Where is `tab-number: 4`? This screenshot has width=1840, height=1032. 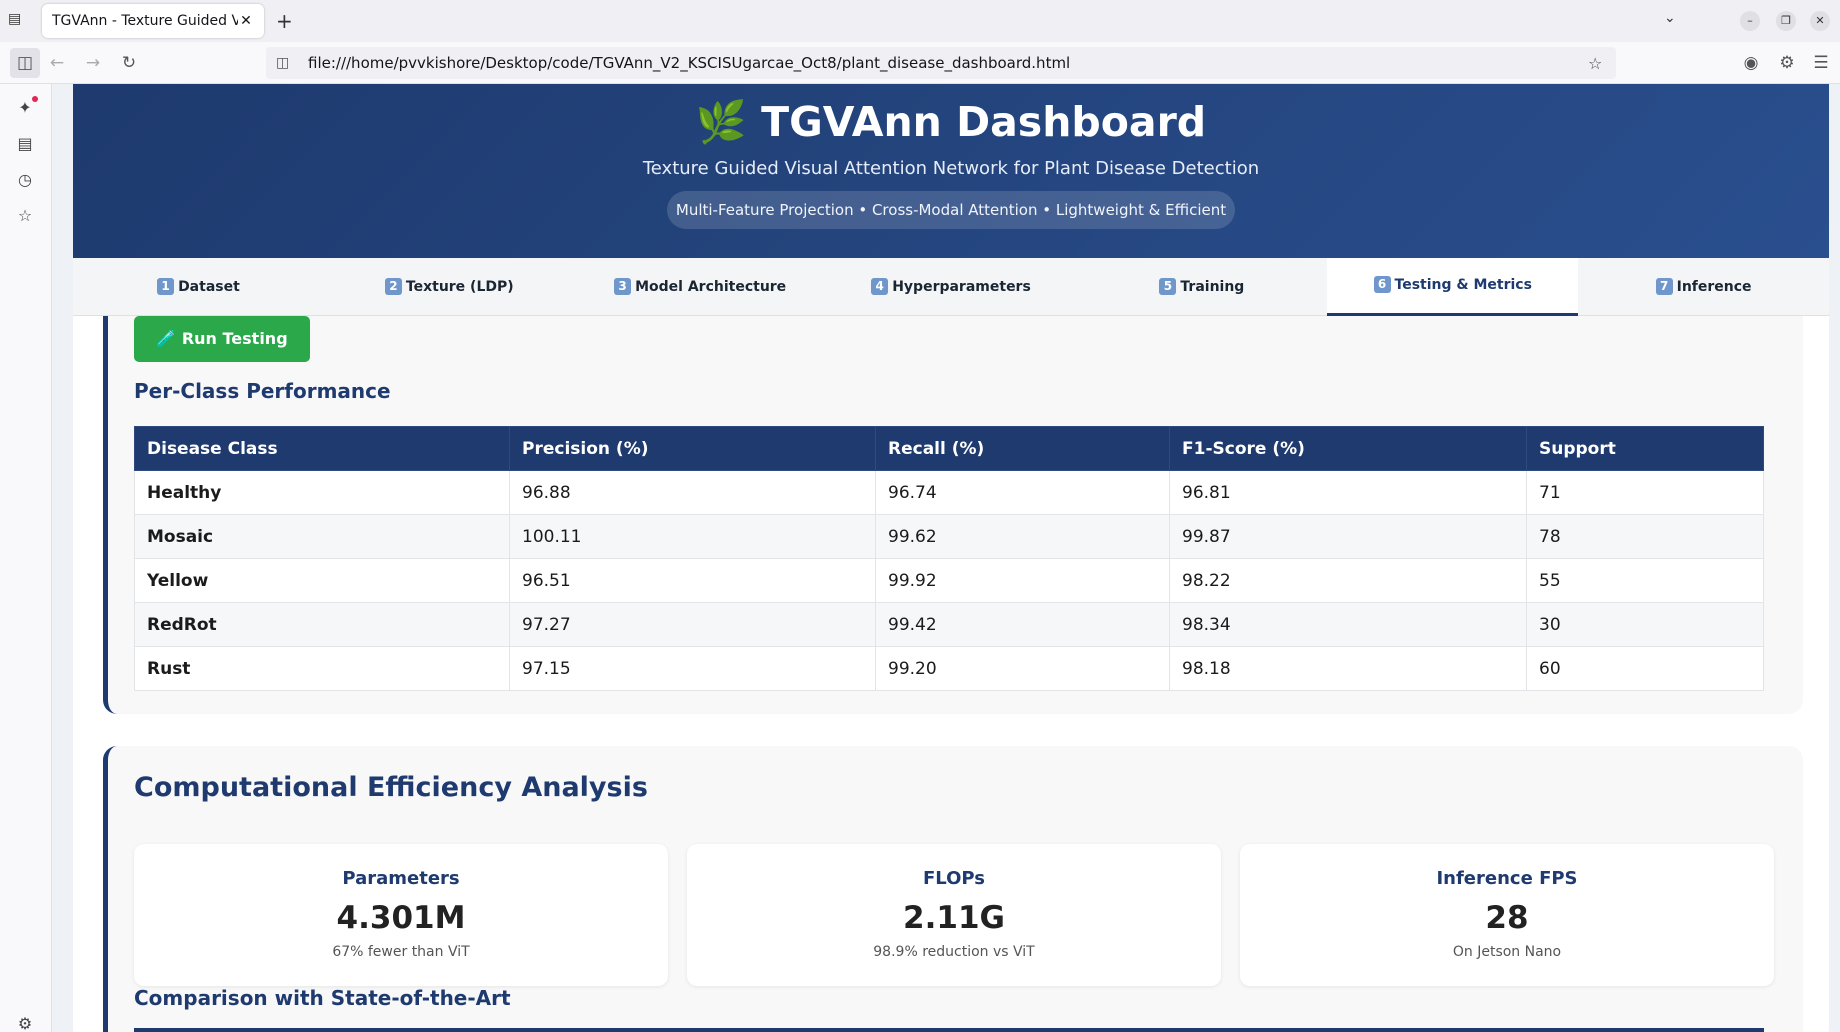
tab-number: 4 is located at coordinates (880, 286).